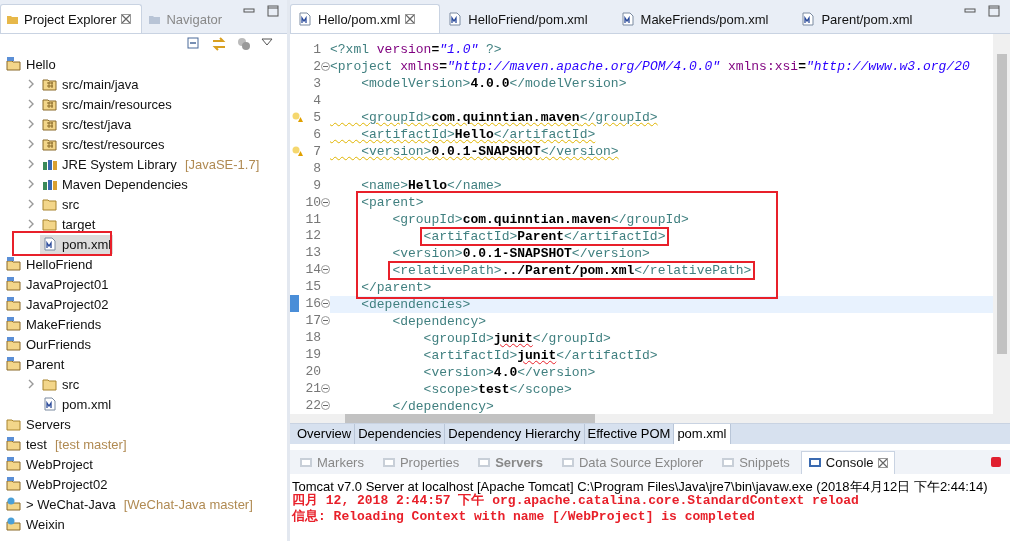  Describe the element at coordinates (497, 389) in the screenshot. I see `code-line: <scope>test</scope>` at that location.